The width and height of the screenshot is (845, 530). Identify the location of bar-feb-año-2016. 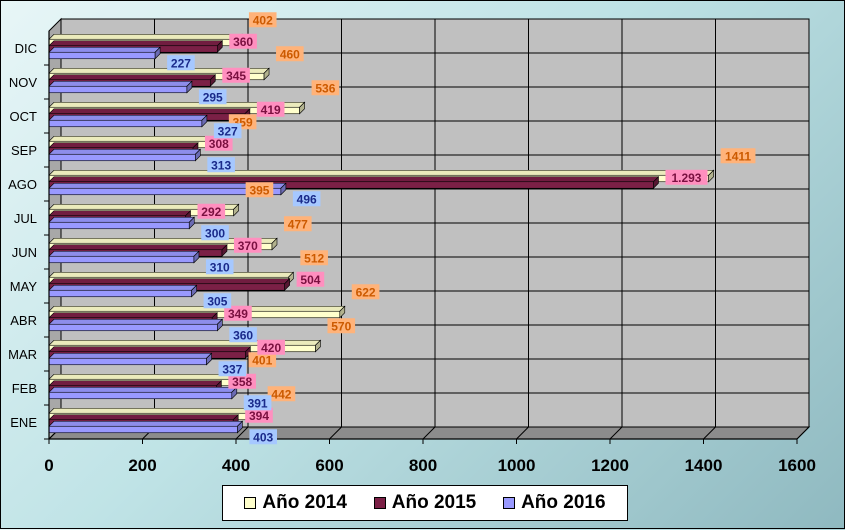
(140, 395).